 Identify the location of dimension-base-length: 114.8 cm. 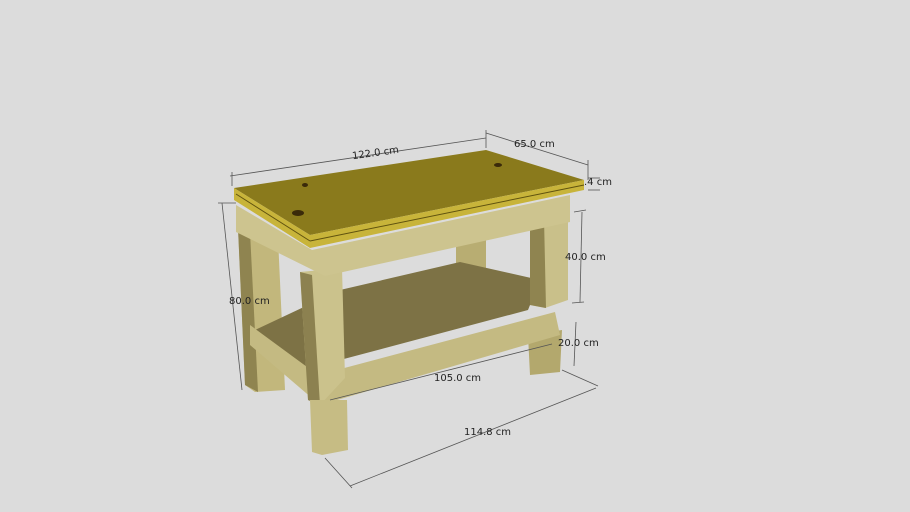
(488, 432).